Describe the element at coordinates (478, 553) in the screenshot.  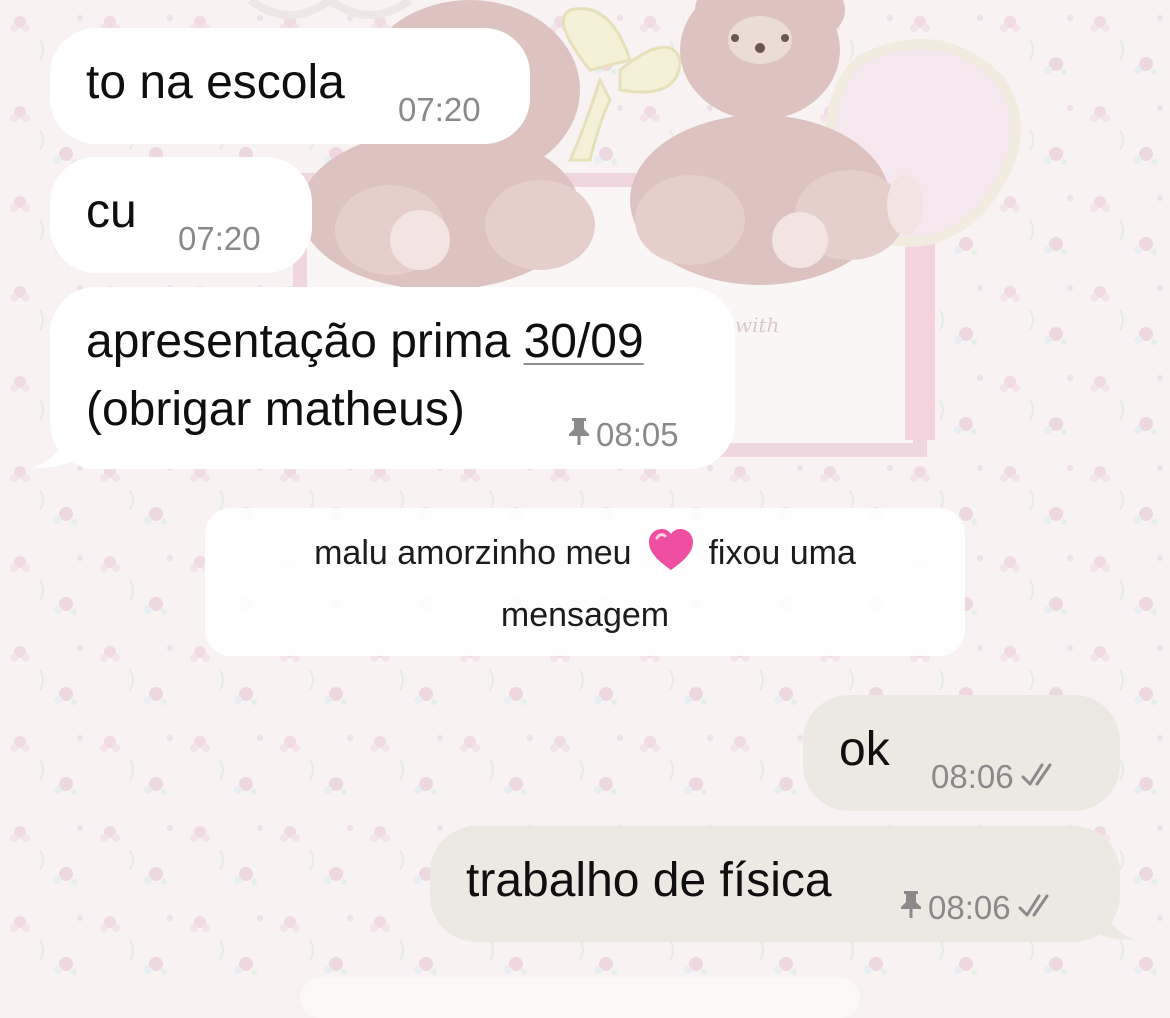
I see `system-notice-text: malu amorzinho meu` at that location.